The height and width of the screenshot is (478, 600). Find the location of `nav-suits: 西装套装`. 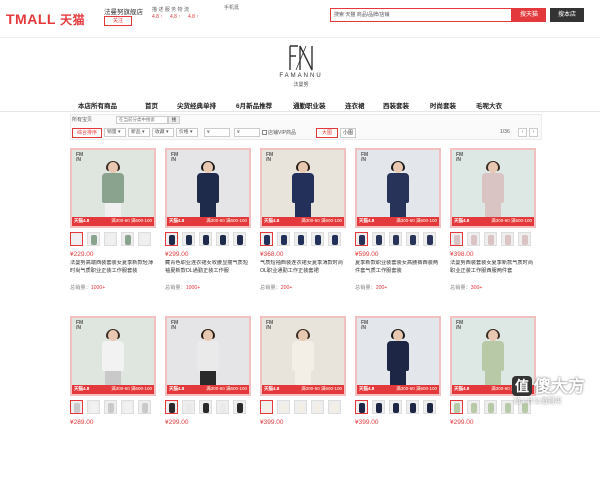

nav-suits: 西装套装 is located at coordinates (396, 105).